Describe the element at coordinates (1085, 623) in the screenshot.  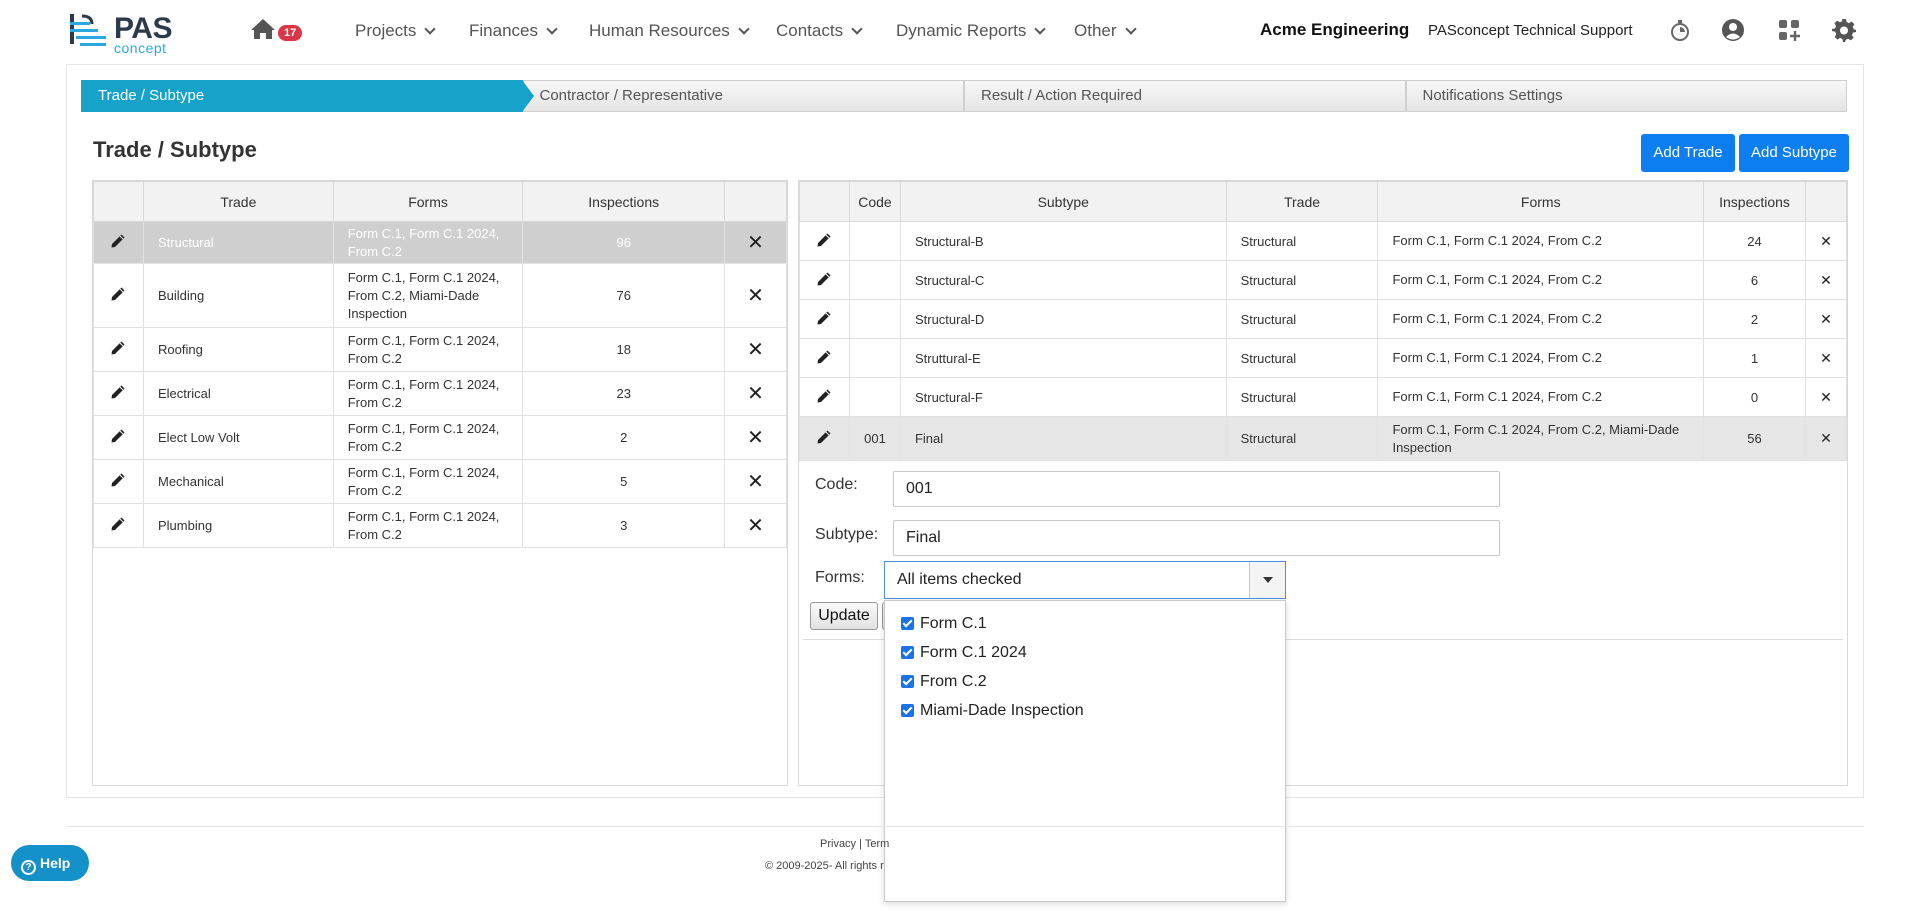
I see `forms-option: Form C.1` at that location.